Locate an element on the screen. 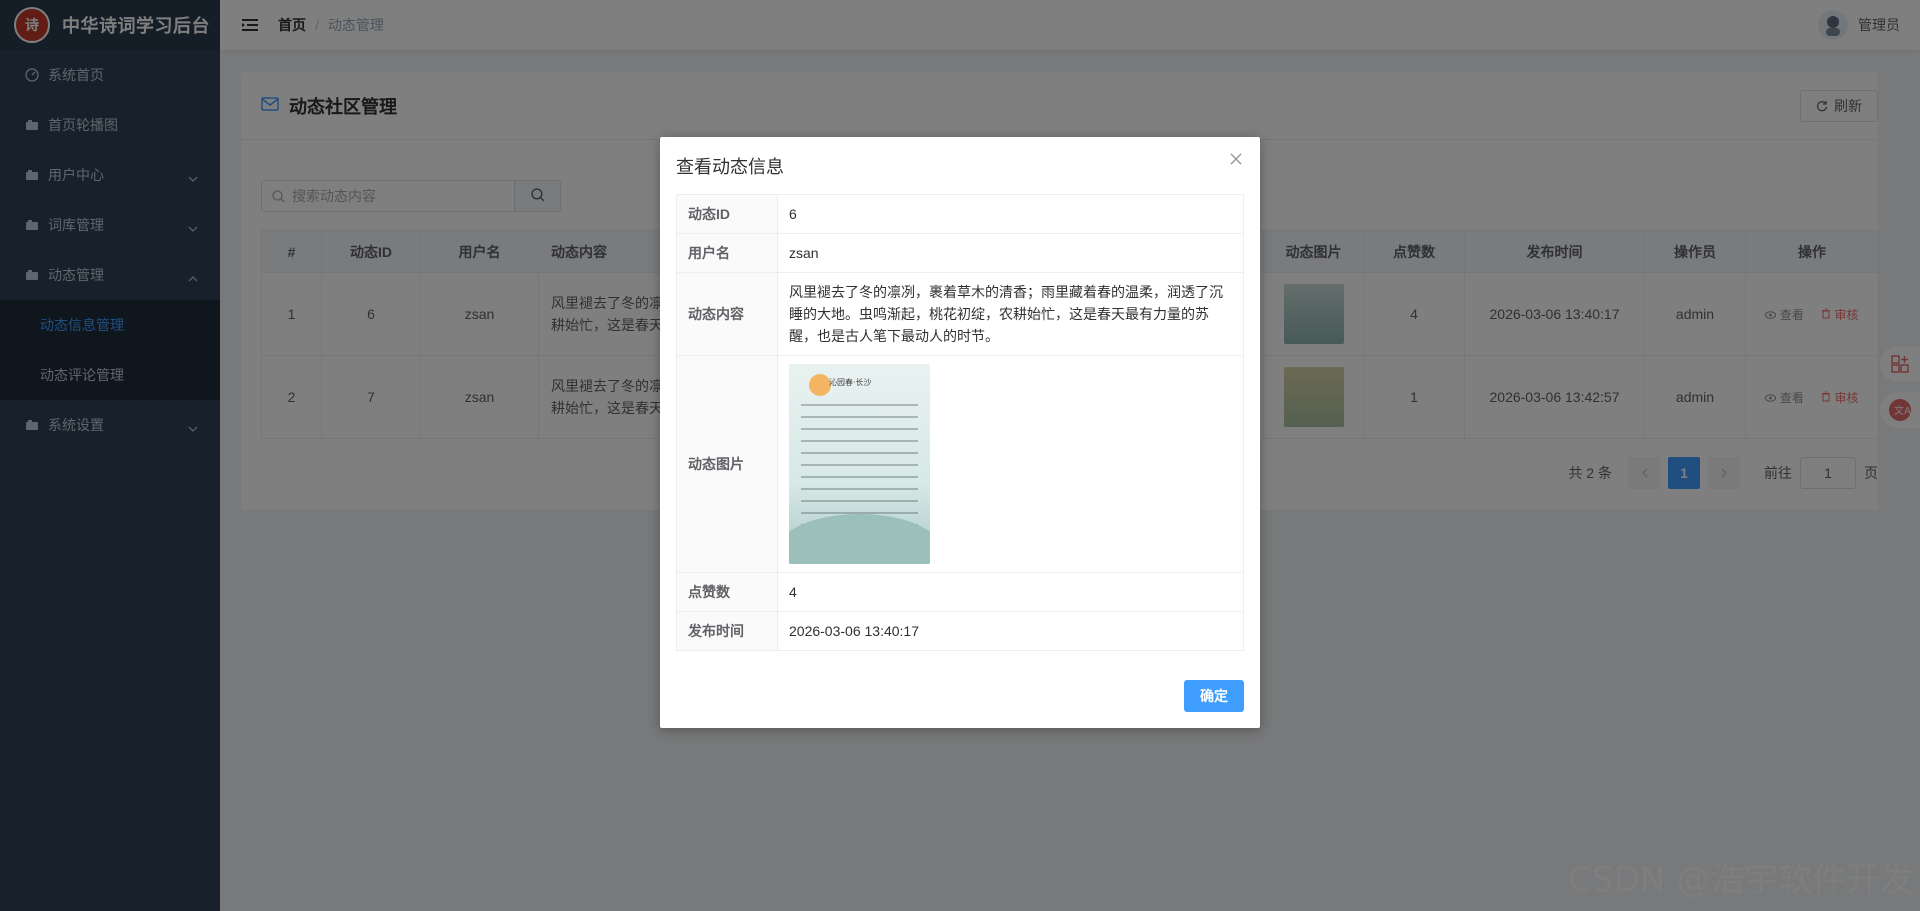 The width and height of the screenshot is (1920, 911). feed-image: 沁园春·长沙 is located at coordinates (859, 464).